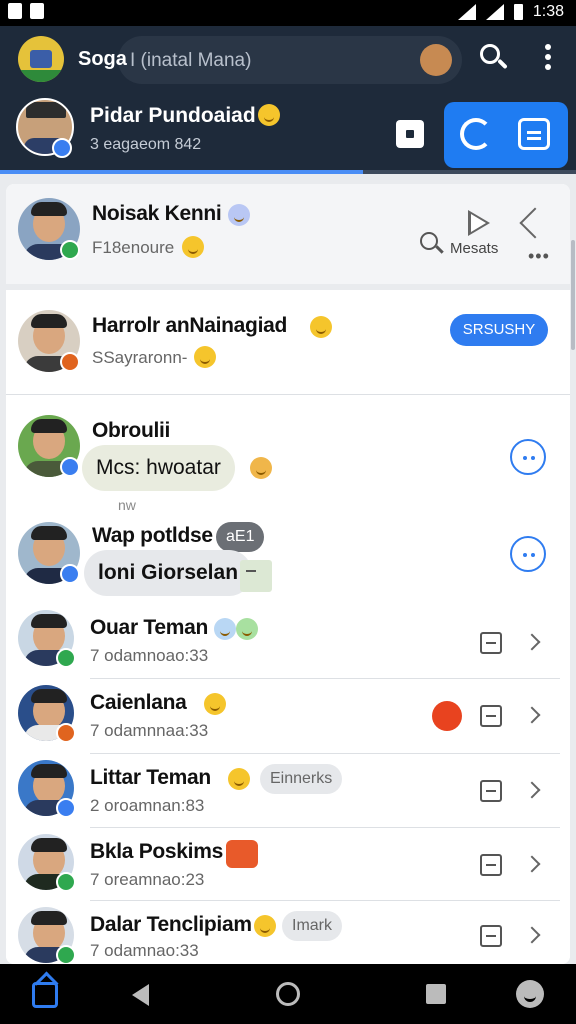 The width and height of the screenshot is (576, 1024). What do you see at coordinates (312, 926) in the screenshot?
I see `label-chip: Imark` at bounding box center [312, 926].